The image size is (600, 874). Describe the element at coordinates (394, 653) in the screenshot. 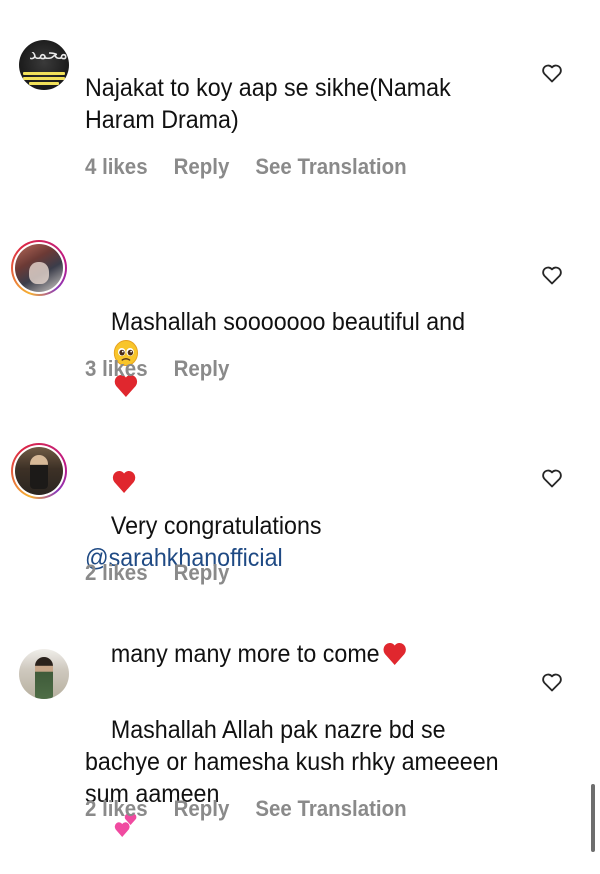

I see `red-heart-emoji` at that location.